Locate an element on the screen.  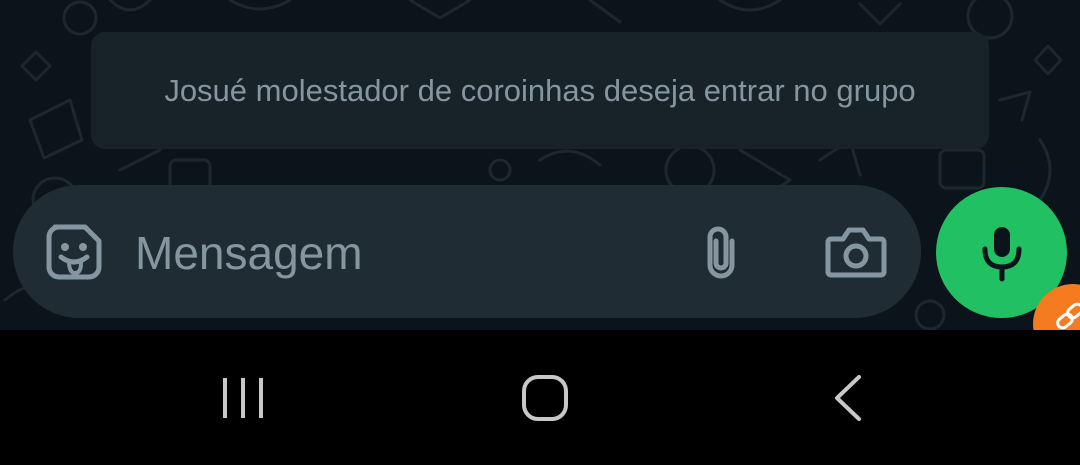
back-button is located at coordinates (848, 398).